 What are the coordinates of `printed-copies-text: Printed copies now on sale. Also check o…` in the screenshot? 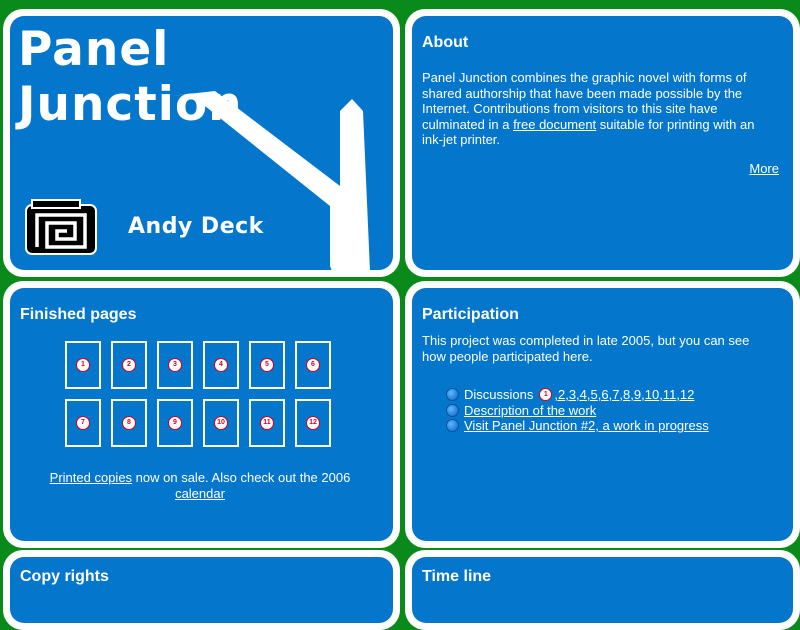 It's located at (200, 485).